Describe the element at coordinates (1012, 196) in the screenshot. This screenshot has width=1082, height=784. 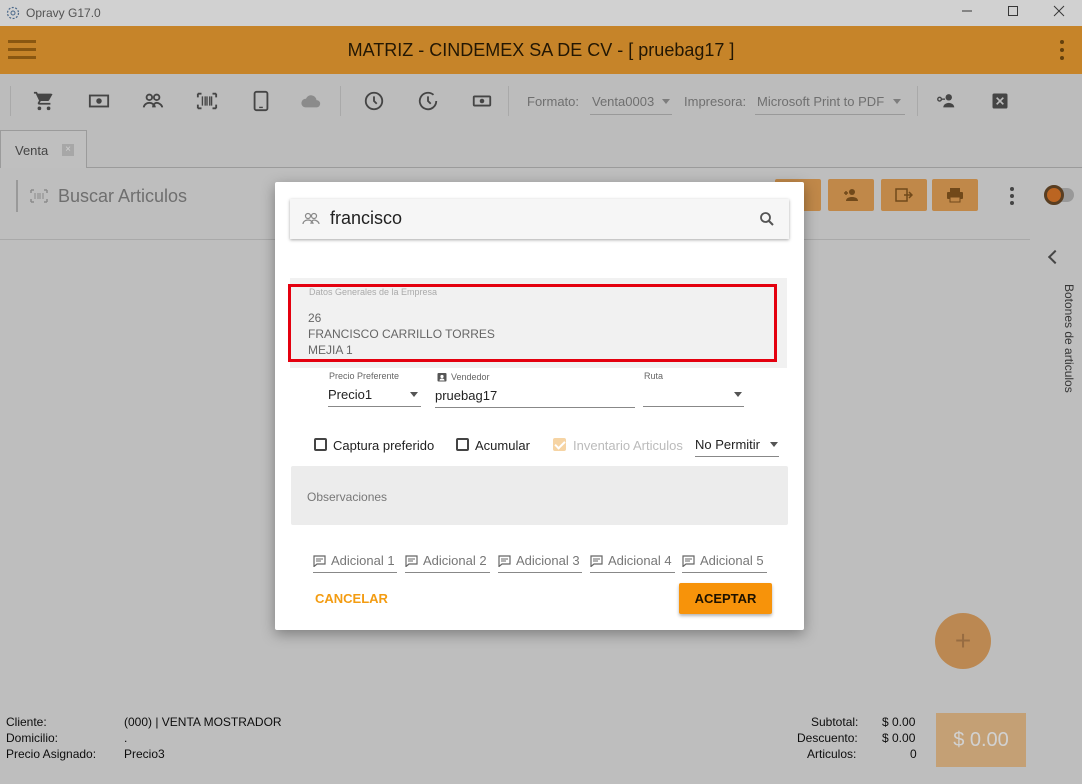
I see `more-options-icon` at that location.